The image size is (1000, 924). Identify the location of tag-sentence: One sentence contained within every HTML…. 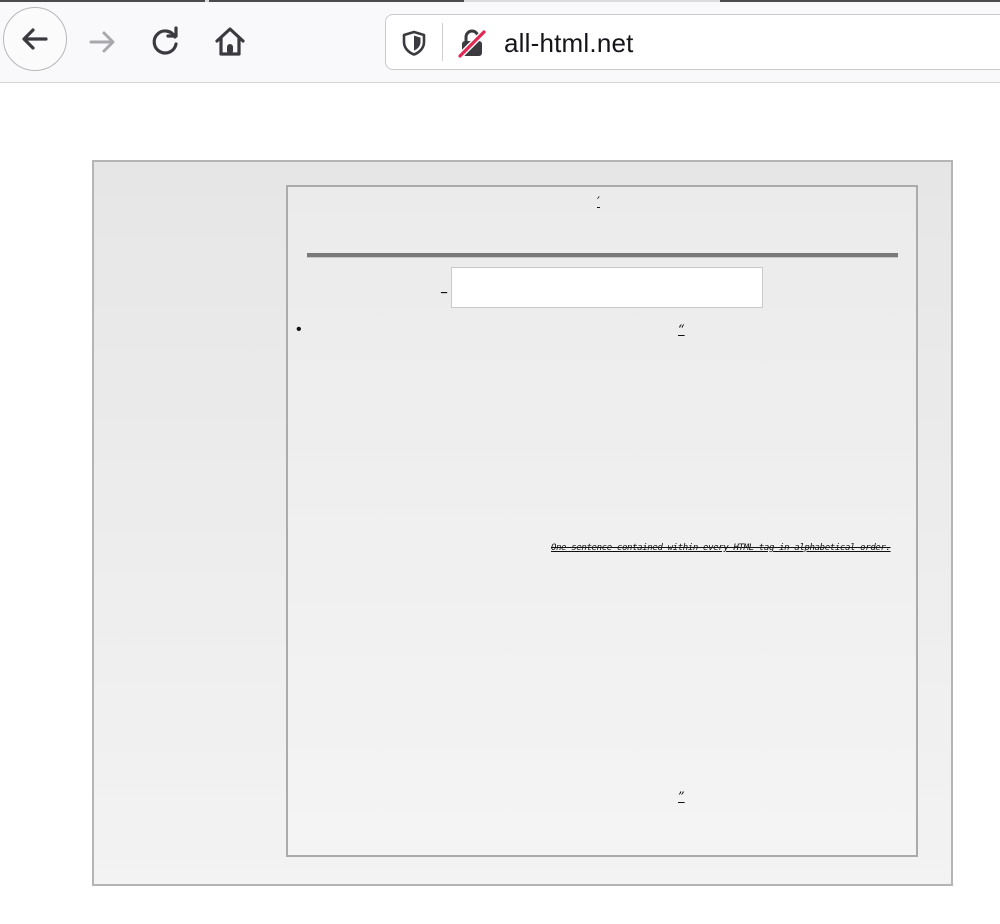
(721, 548).